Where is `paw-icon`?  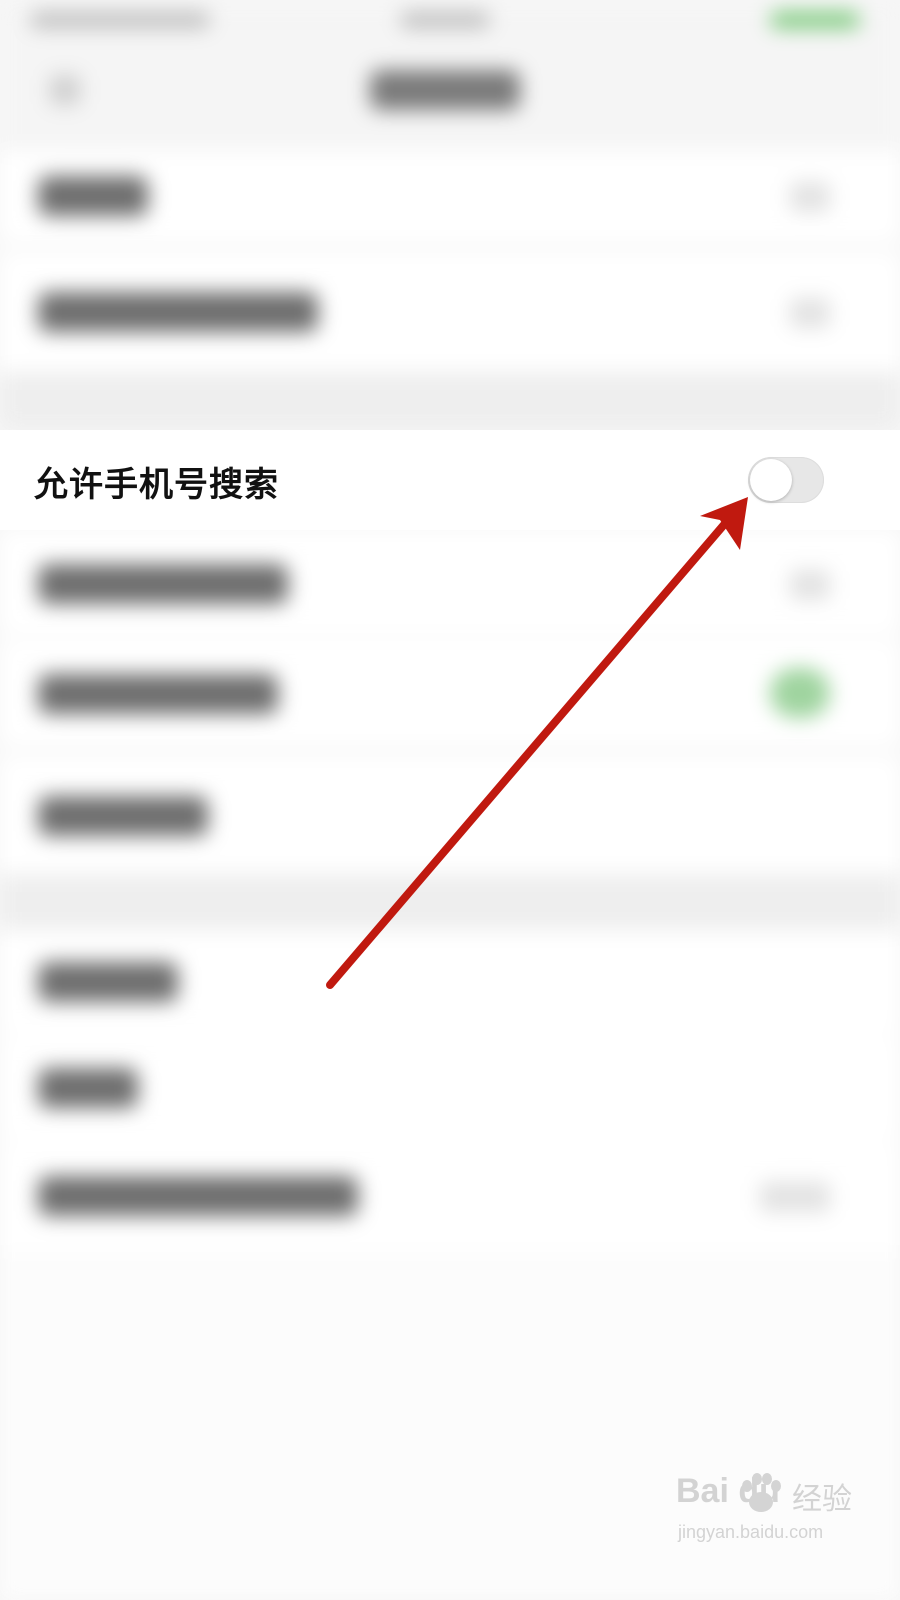 paw-icon is located at coordinates (761, 1496).